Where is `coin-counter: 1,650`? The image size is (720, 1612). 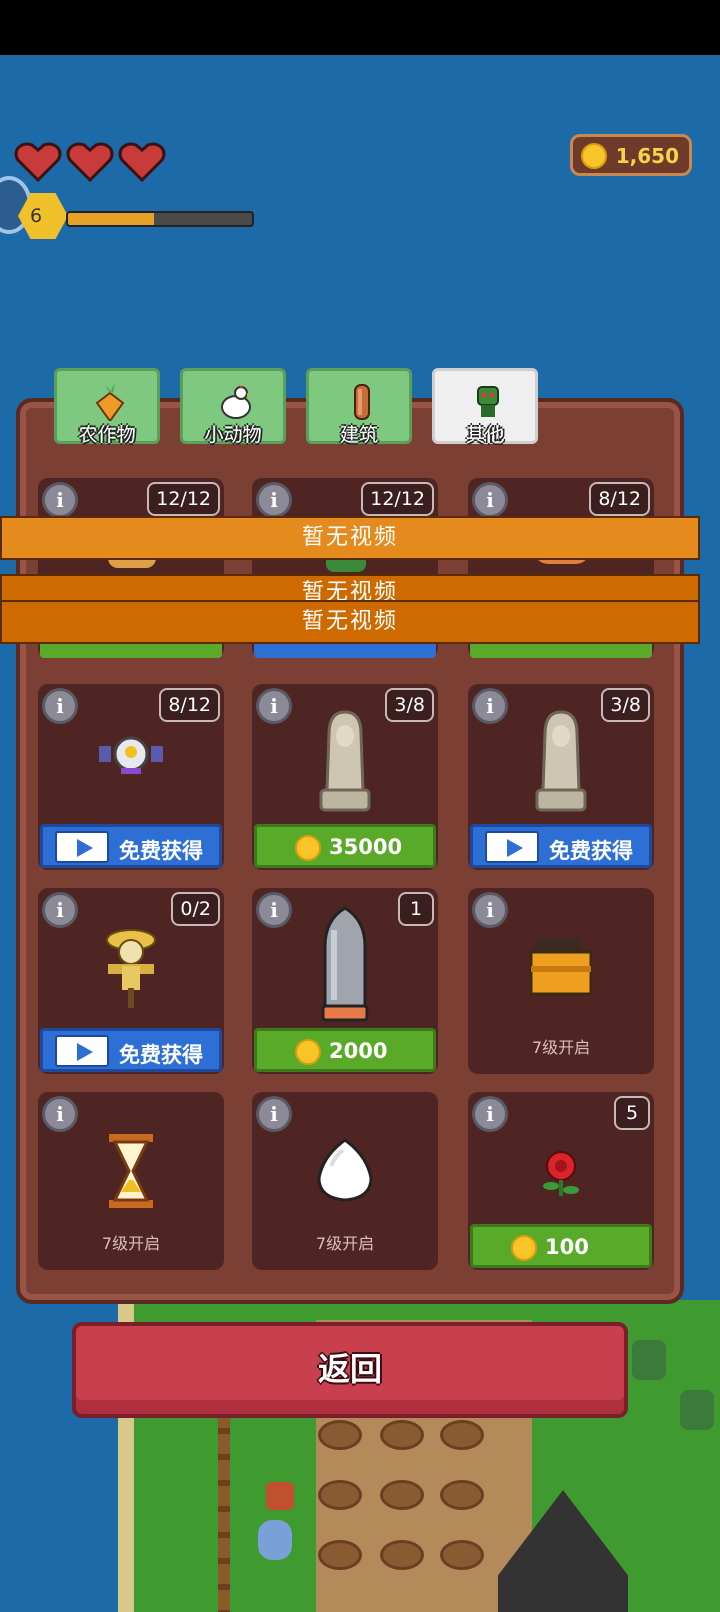
coin-counter: 1,650 is located at coordinates (631, 155).